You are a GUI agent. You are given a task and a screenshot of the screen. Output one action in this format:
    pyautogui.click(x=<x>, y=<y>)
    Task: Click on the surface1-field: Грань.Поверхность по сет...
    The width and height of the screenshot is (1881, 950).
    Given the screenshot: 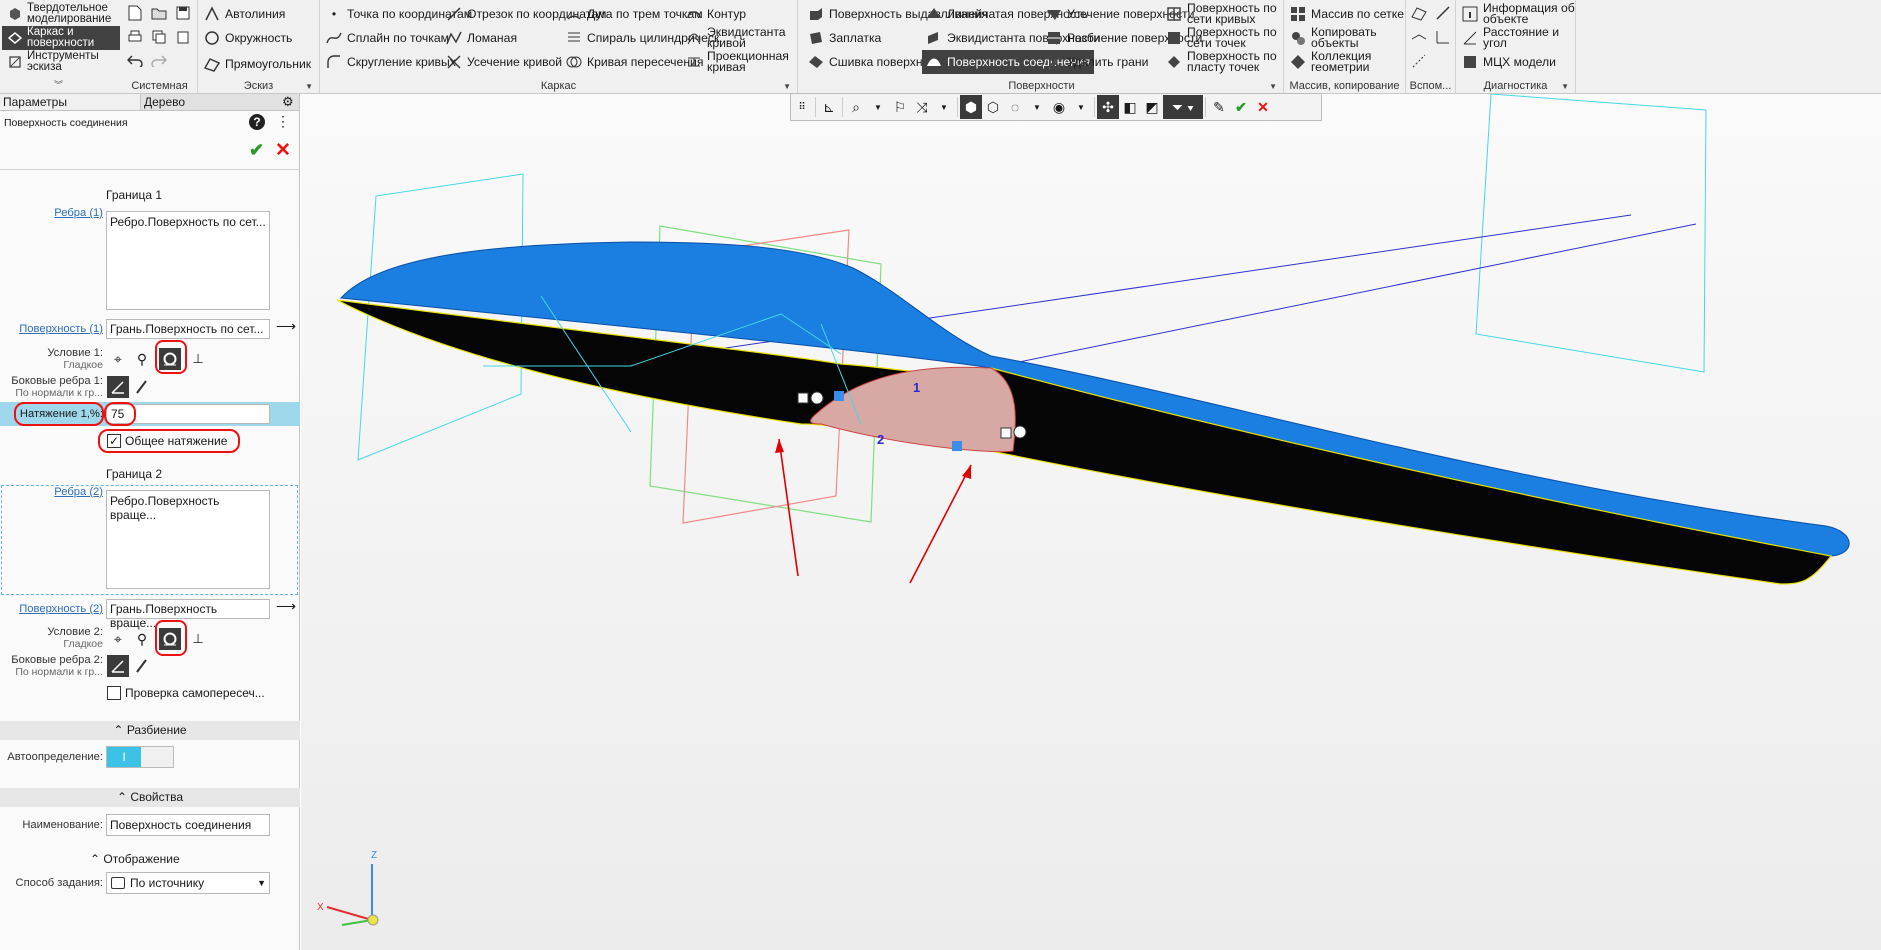 What is the action you would take?
    pyautogui.click(x=188, y=329)
    